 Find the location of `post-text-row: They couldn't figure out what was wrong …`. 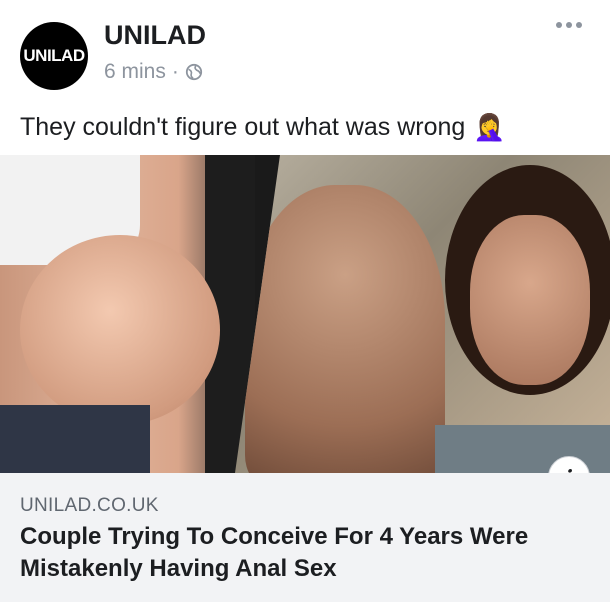

post-text-row: They couldn't figure out what was wrong … is located at coordinates (263, 127).